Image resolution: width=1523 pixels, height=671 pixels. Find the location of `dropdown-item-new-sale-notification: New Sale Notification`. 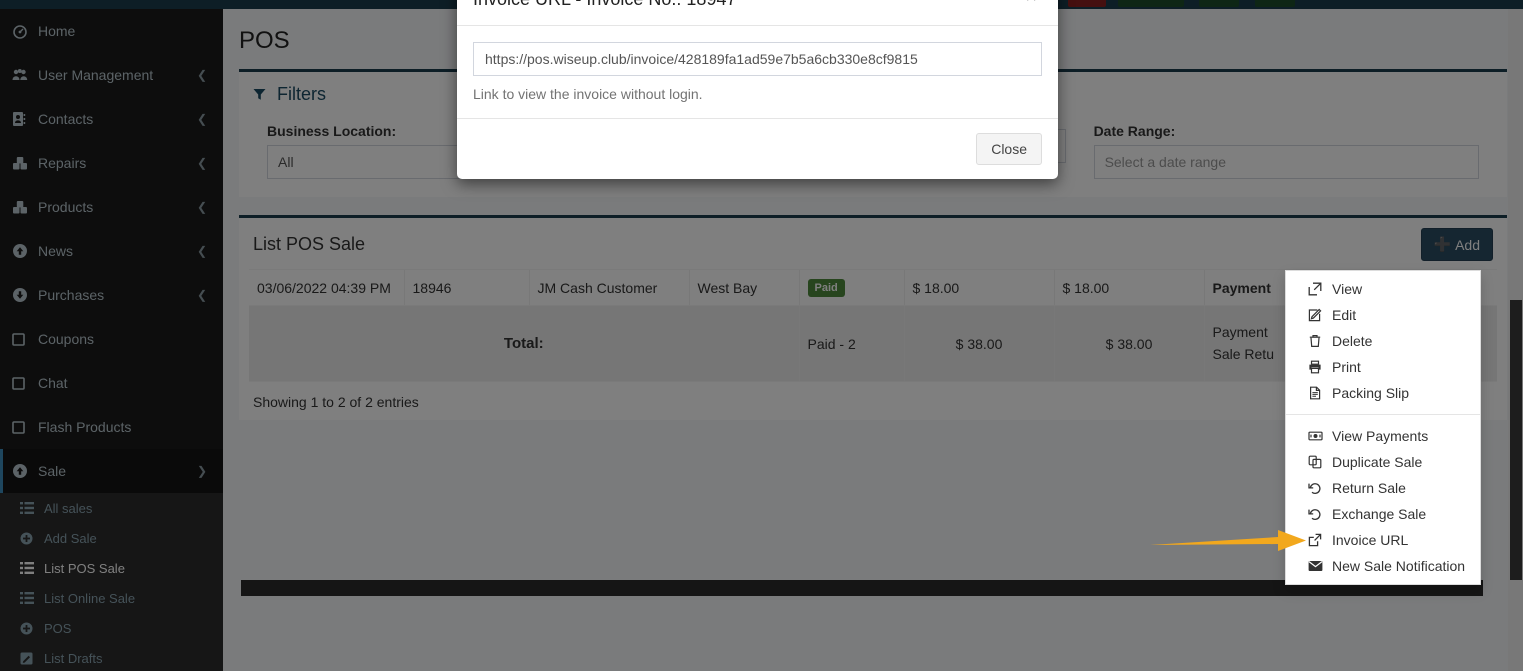

dropdown-item-new-sale-notification: New Sale Notification is located at coordinates (1383, 566).